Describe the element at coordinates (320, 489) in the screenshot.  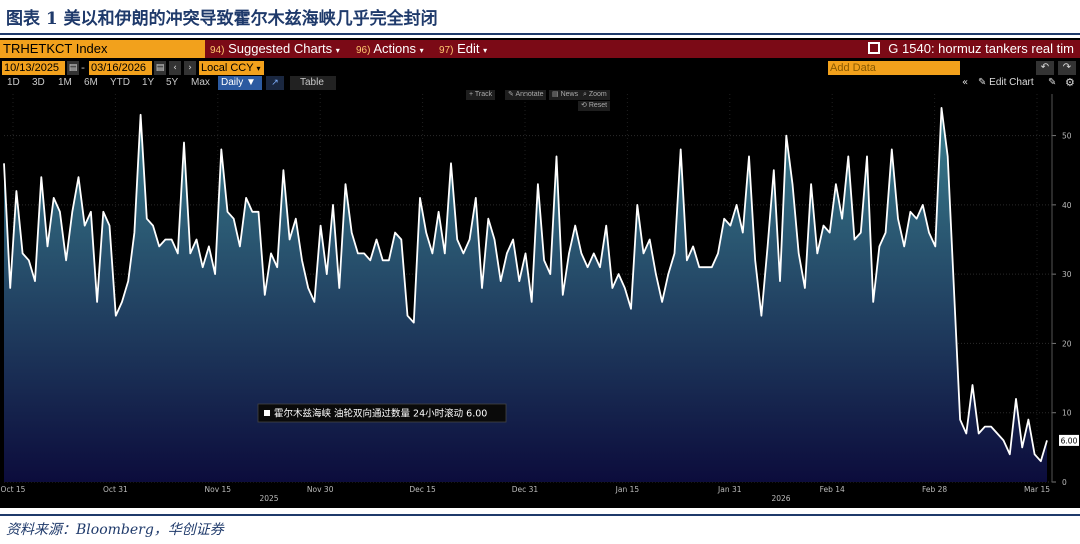
I see `x-tick-label: Nov 30` at that location.